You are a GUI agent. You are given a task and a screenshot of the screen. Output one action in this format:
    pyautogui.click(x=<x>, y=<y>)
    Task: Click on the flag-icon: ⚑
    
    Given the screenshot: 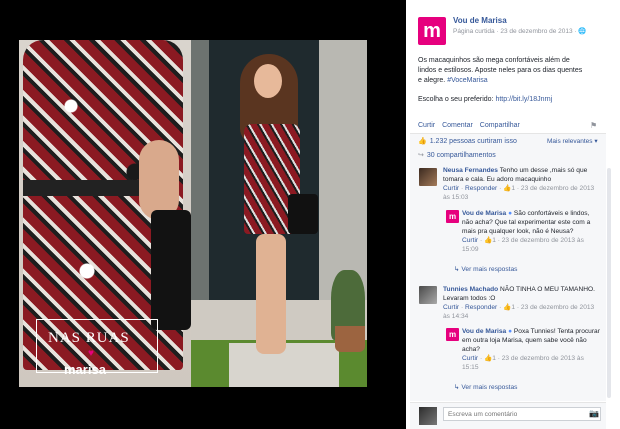 What is the action you would take?
    pyautogui.click(x=594, y=125)
    